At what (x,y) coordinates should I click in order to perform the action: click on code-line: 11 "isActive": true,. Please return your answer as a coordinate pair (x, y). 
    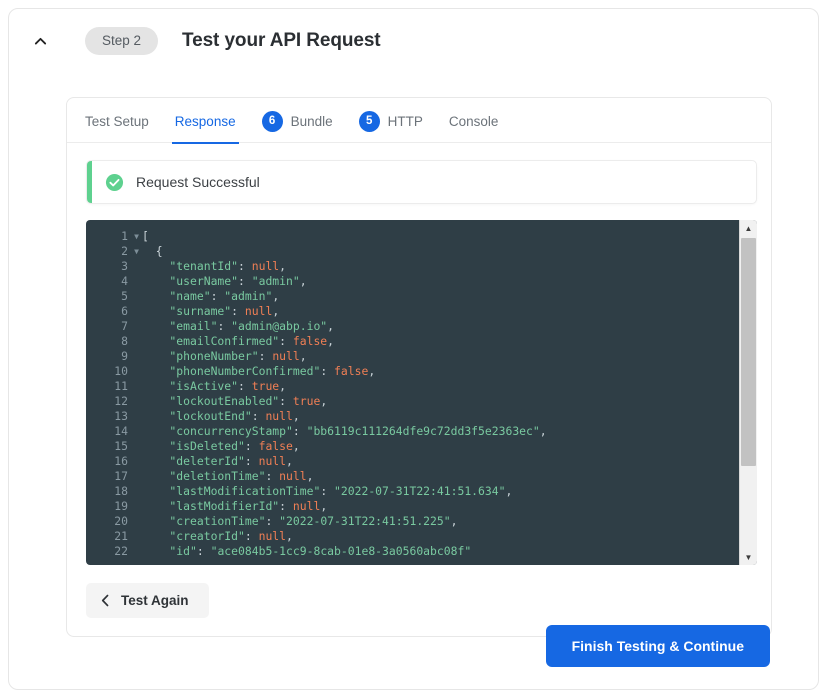
    Looking at the image, I should click on (412, 386).